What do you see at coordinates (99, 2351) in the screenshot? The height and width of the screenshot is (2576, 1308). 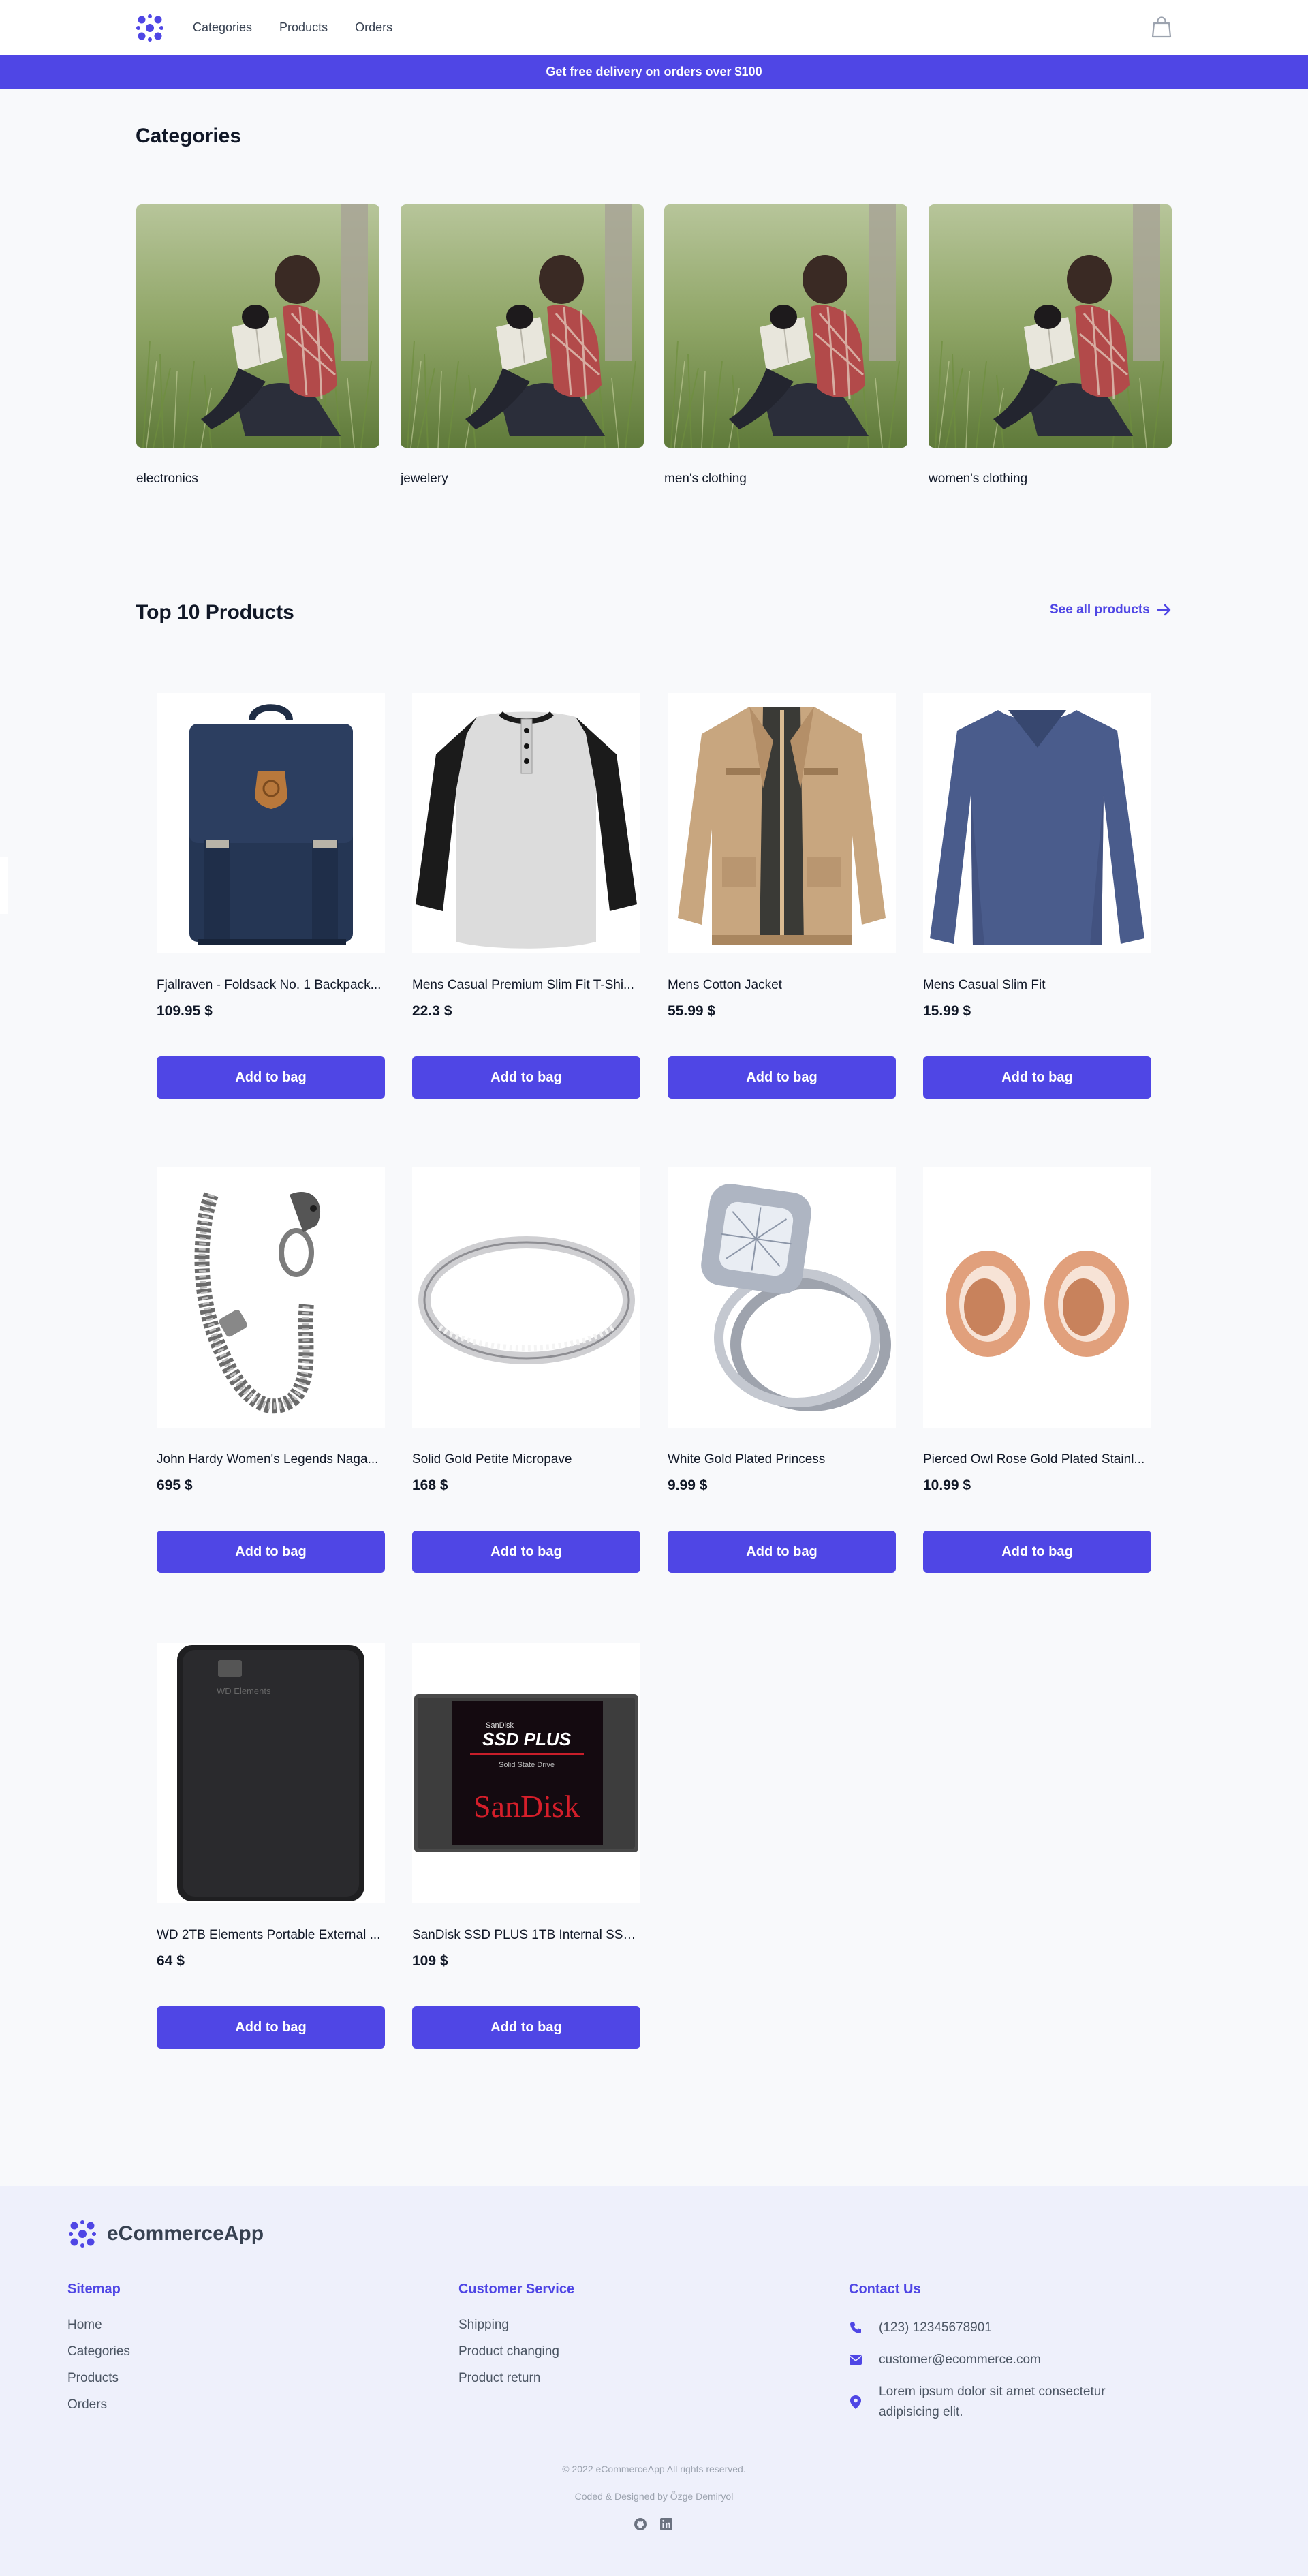 I see `sitemap-link-categories: Categories` at bounding box center [99, 2351].